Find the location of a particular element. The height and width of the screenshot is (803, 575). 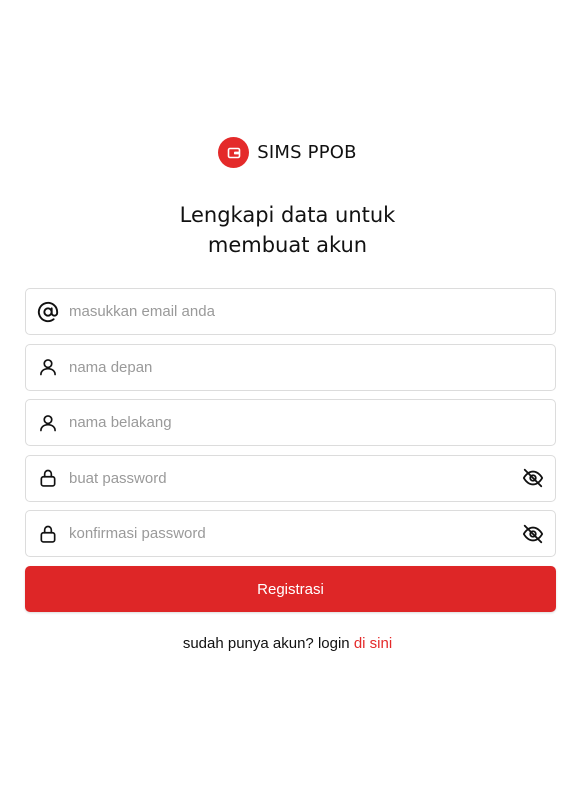

register-button: Registrasi is located at coordinates (290, 589).